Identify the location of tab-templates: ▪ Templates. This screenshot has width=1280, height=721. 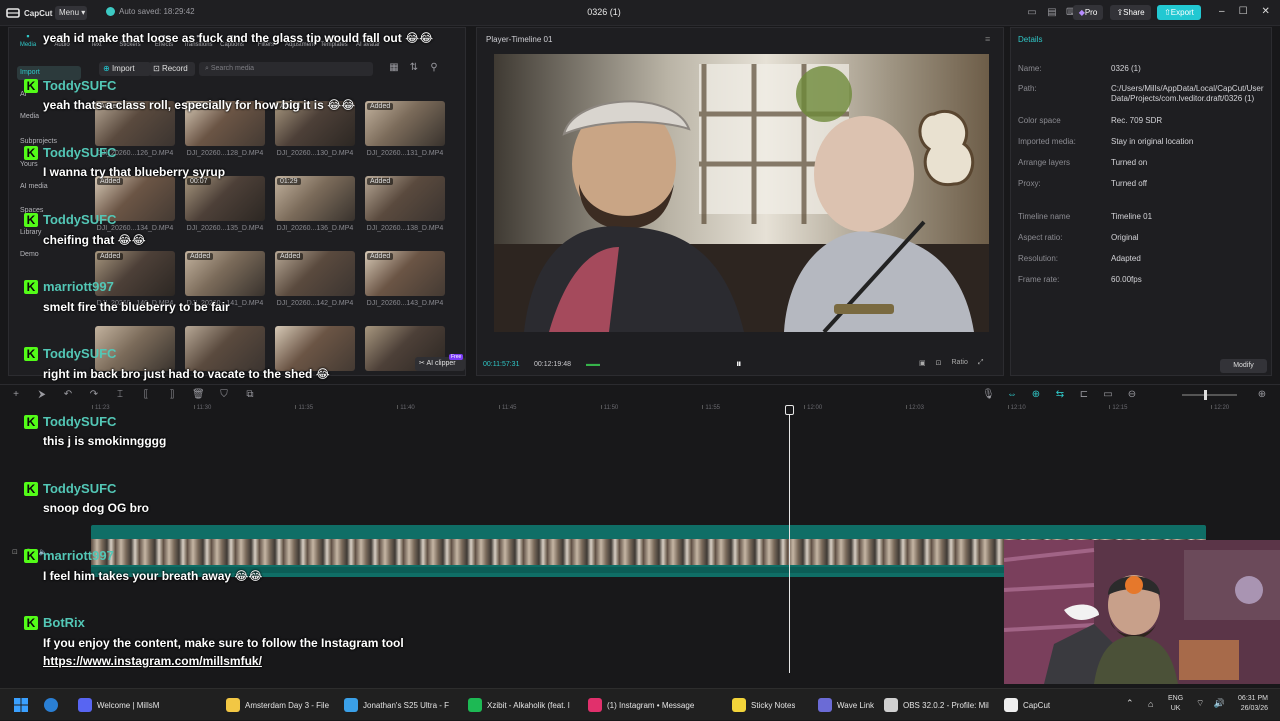
(334, 42).